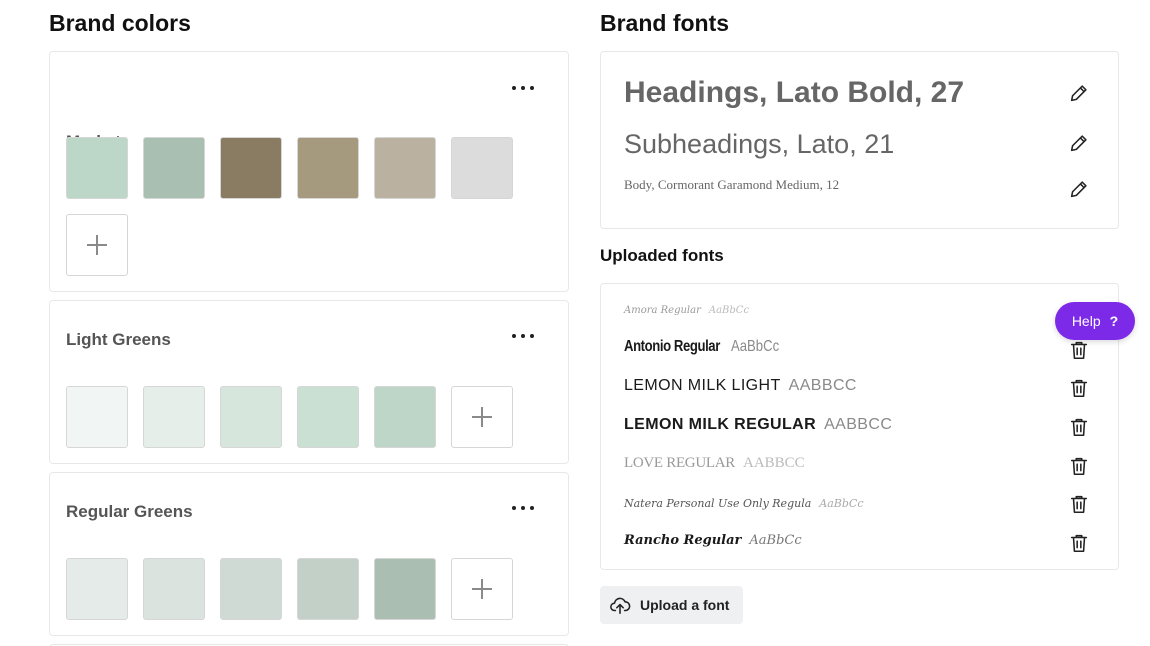 The height and width of the screenshot is (646, 1150). I want to click on uploaded-font-item: Rancho Regular AaBbCc, so click(713, 540).